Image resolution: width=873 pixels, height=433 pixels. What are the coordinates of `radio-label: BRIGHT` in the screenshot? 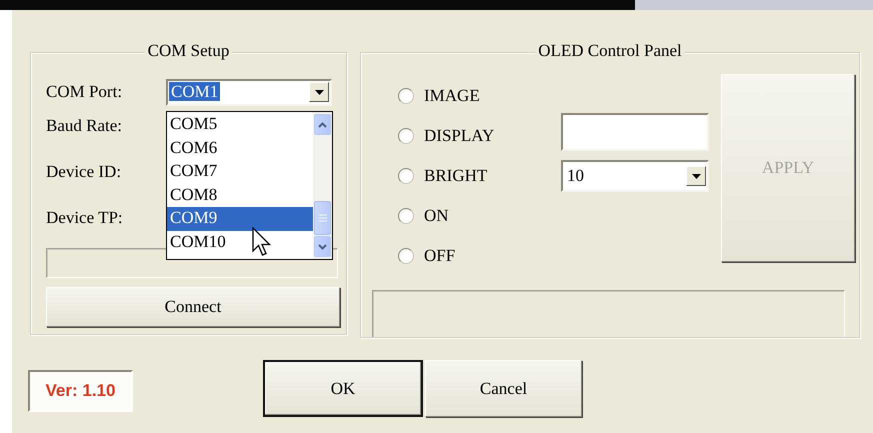 It's located at (456, 176).